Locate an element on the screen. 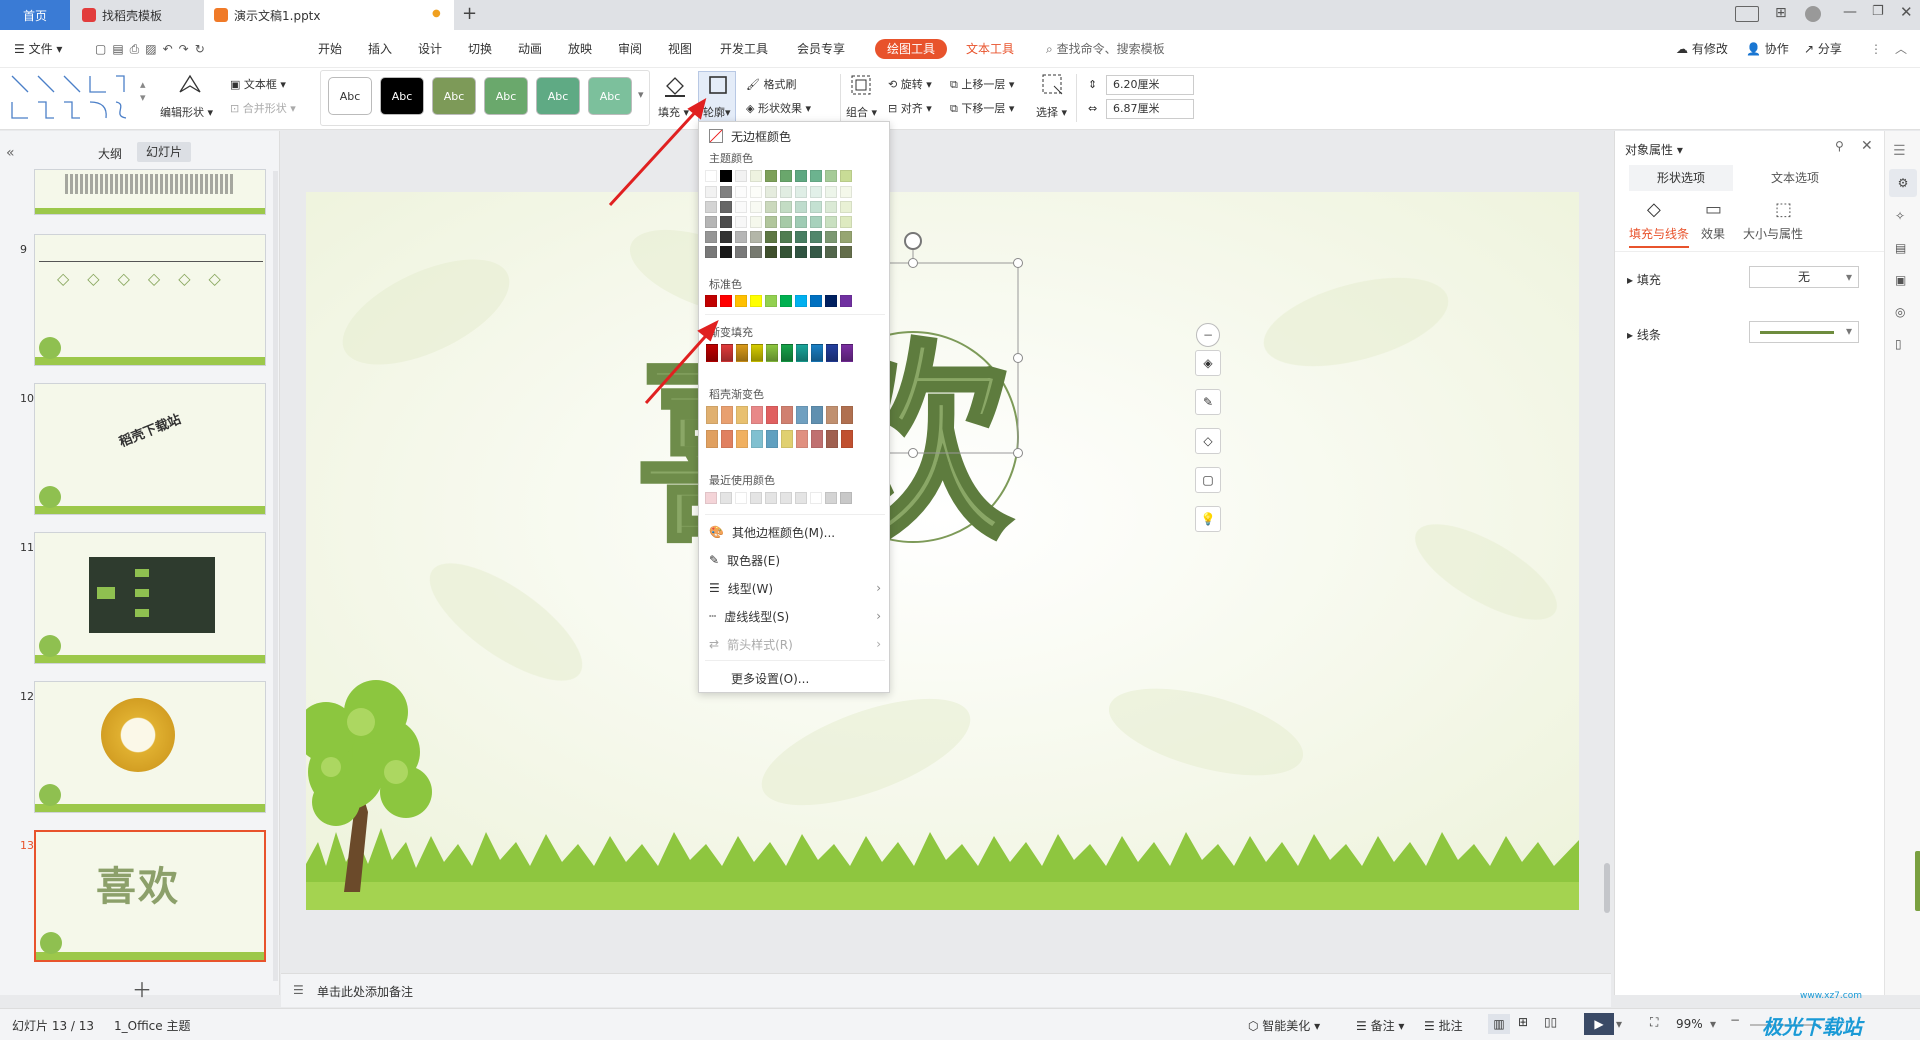 The width and height of the screenshot is (1920, 1040). file-menu: ☰ 文件 ▾ is located at coordinates (38, 49).